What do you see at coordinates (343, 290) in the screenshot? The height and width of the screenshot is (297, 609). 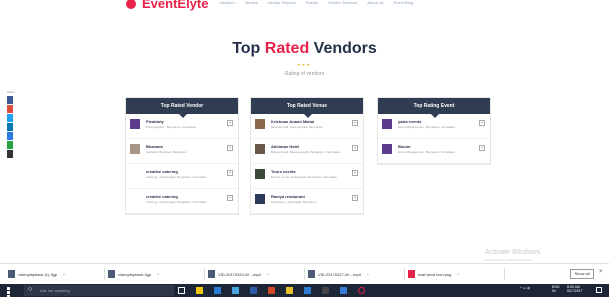 I see `media-player-icon` at bounding box center [343, 290].